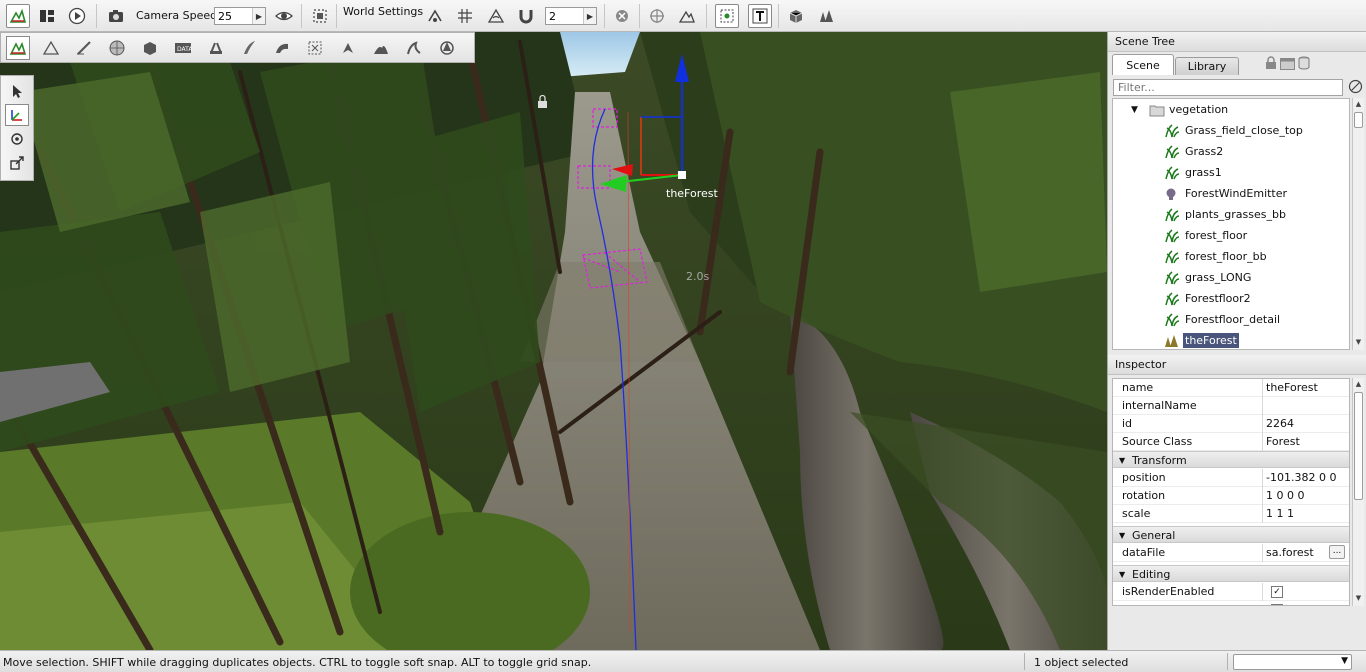 The image size is (1366, 672). What do you see at coordinates (1287, 65) in the screenshot?
I see `window-icon` at bounding box center [1287, 65].